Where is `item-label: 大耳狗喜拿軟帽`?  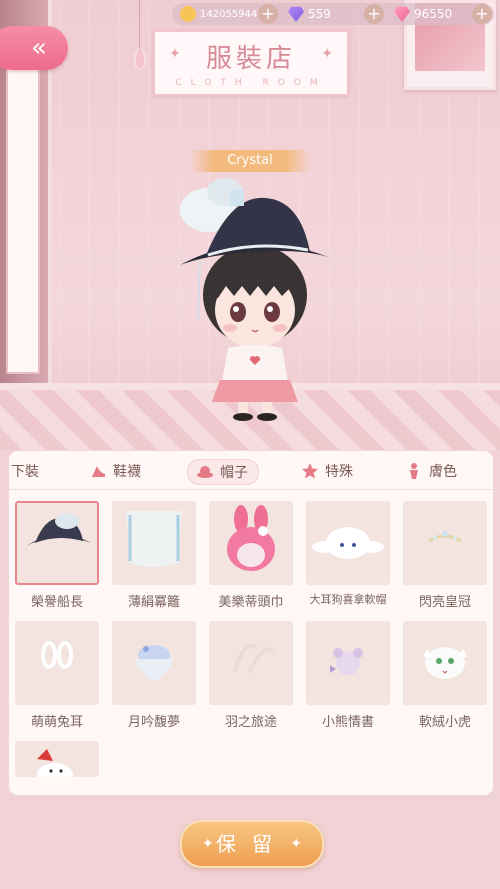
item-label: 大耳狗喜拿軟帽 is located at coordinates (348, 599).